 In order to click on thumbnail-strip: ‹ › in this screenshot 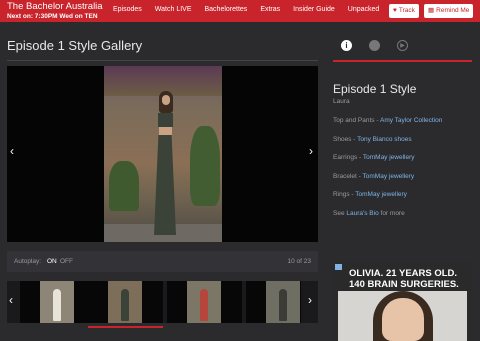, I will do `click(162, 302)`.